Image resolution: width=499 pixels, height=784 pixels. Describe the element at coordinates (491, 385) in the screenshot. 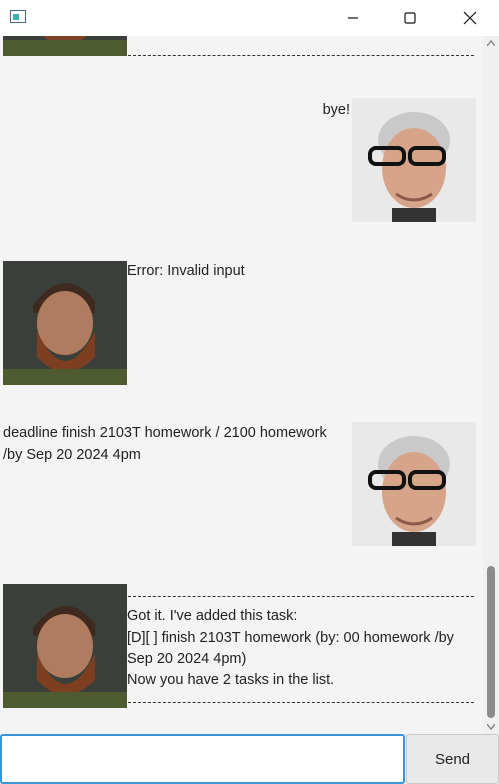

I see `vertical-scrollbar` at that location.